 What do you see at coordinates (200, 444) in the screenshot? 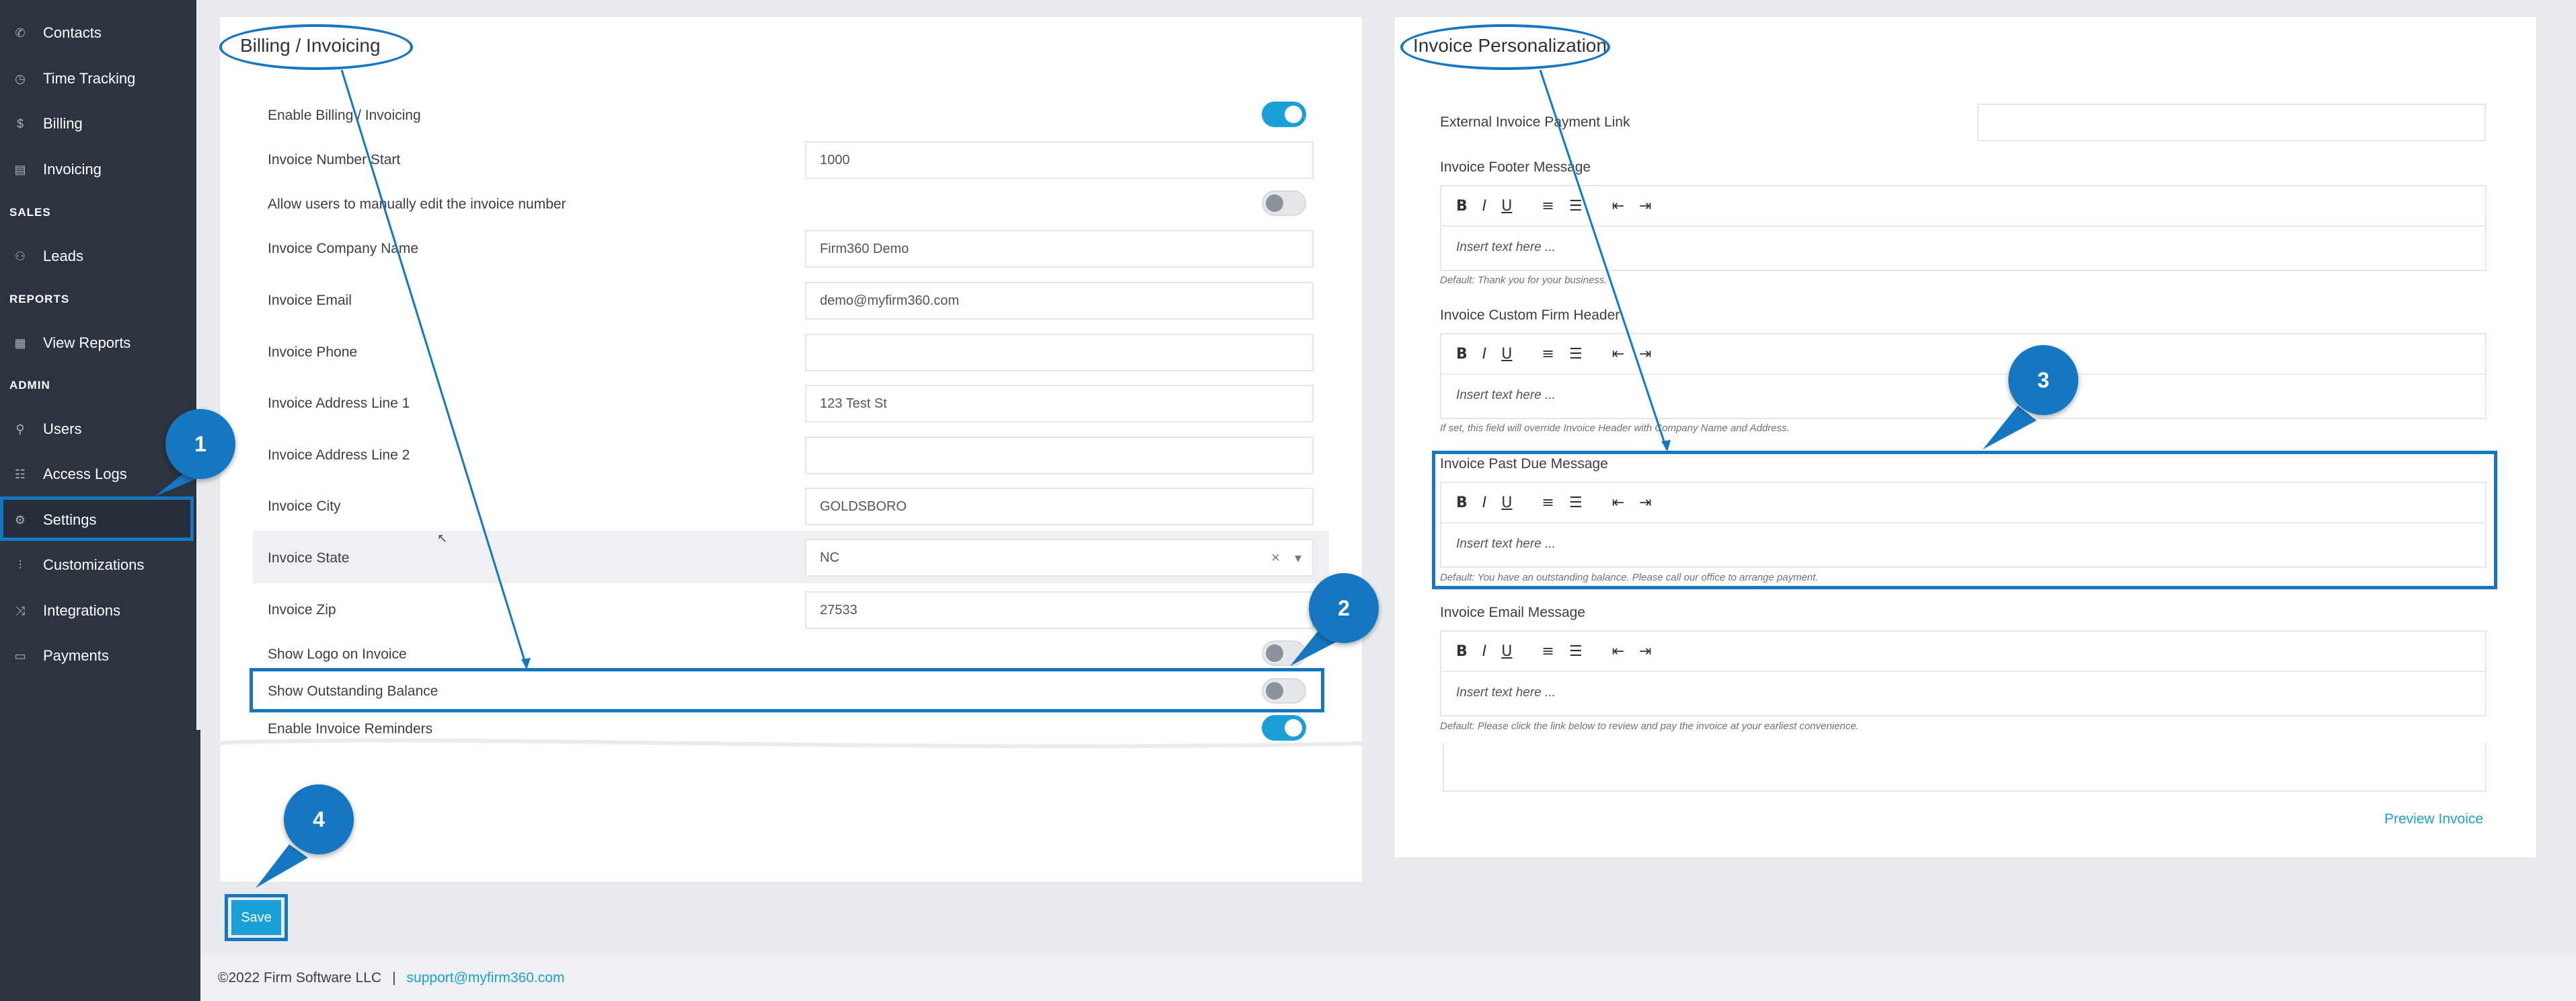
I see `annotation-marker-1: 1` at bounding box center [200, 444].